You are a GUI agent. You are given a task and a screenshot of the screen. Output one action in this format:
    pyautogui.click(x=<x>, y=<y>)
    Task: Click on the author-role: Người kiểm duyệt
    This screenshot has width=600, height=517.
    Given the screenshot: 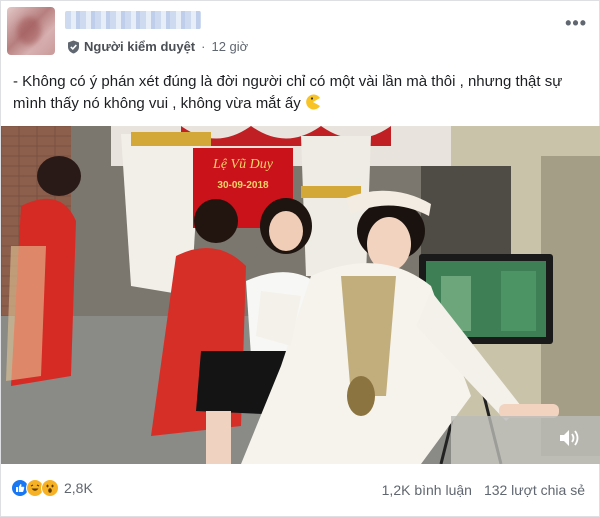 What is the action you would take?
    pyautogui.click(x=139, y=46)
    